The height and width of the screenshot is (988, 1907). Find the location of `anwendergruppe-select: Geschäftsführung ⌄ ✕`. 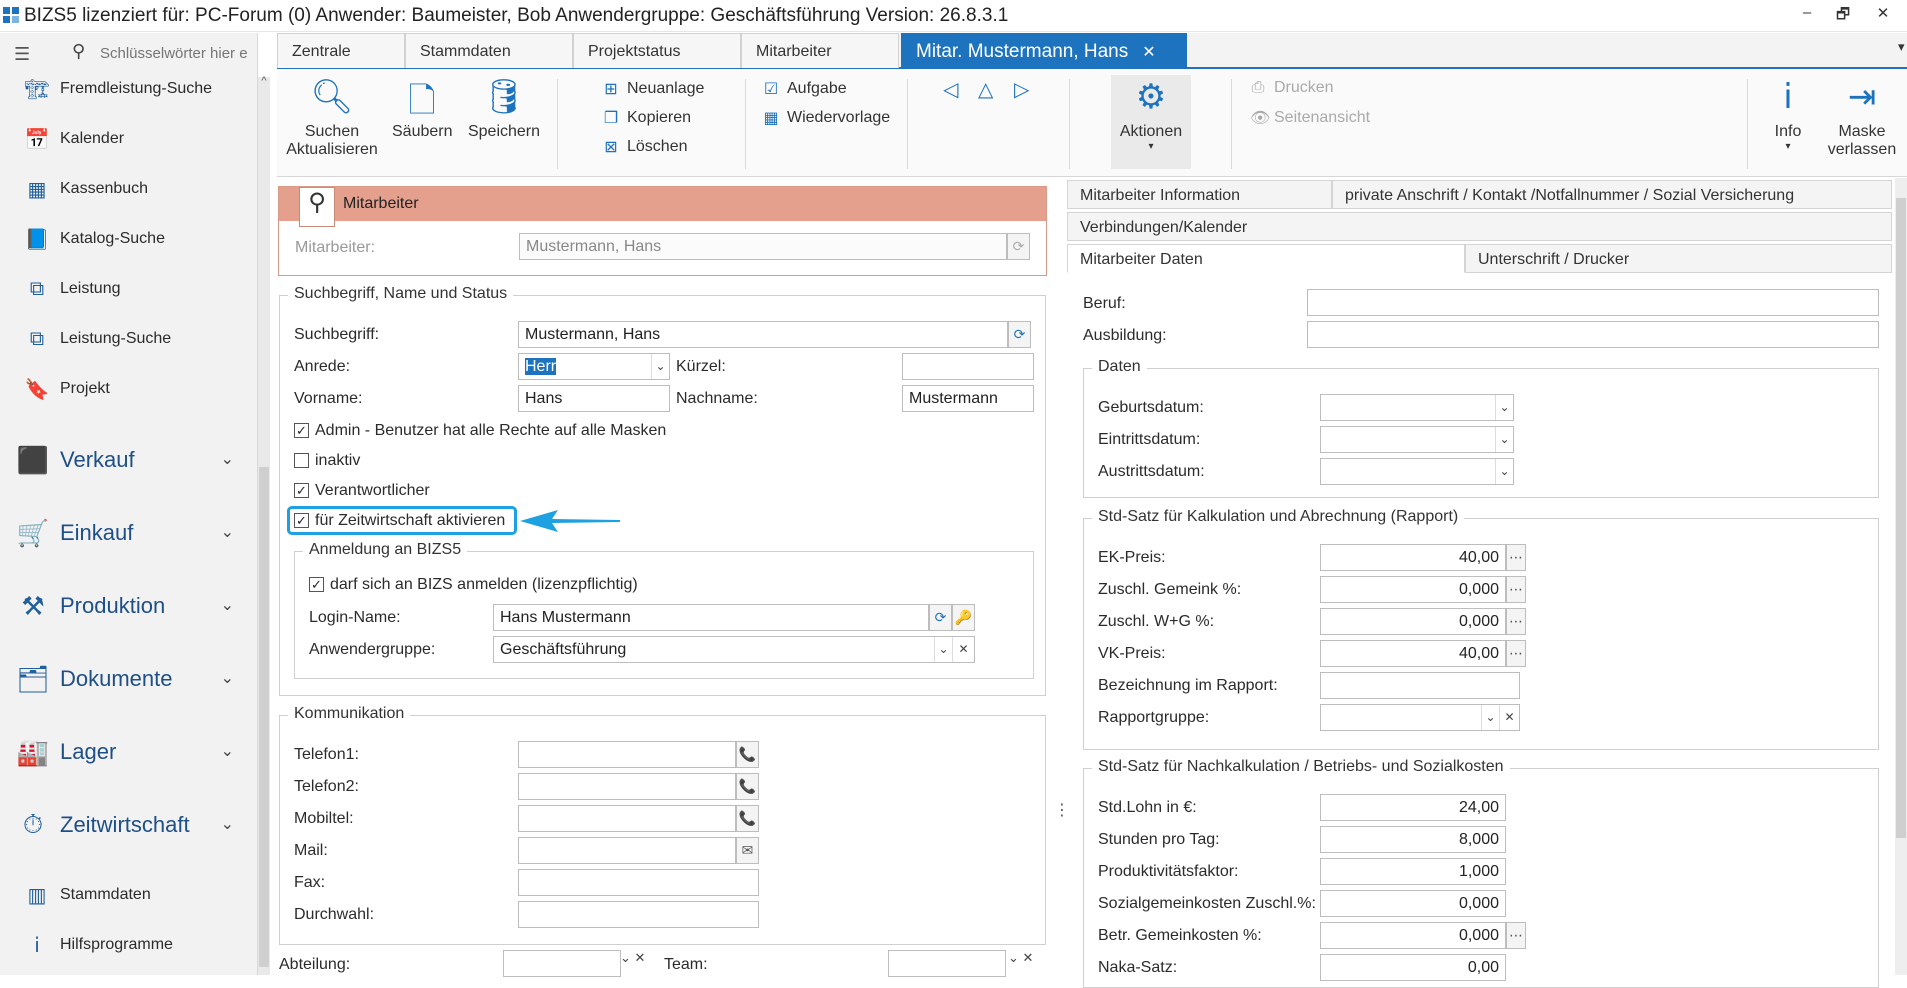

anwendergruppe-select: Geschäftsführung ⌄ ✕ is located at coordinates (734, 649).